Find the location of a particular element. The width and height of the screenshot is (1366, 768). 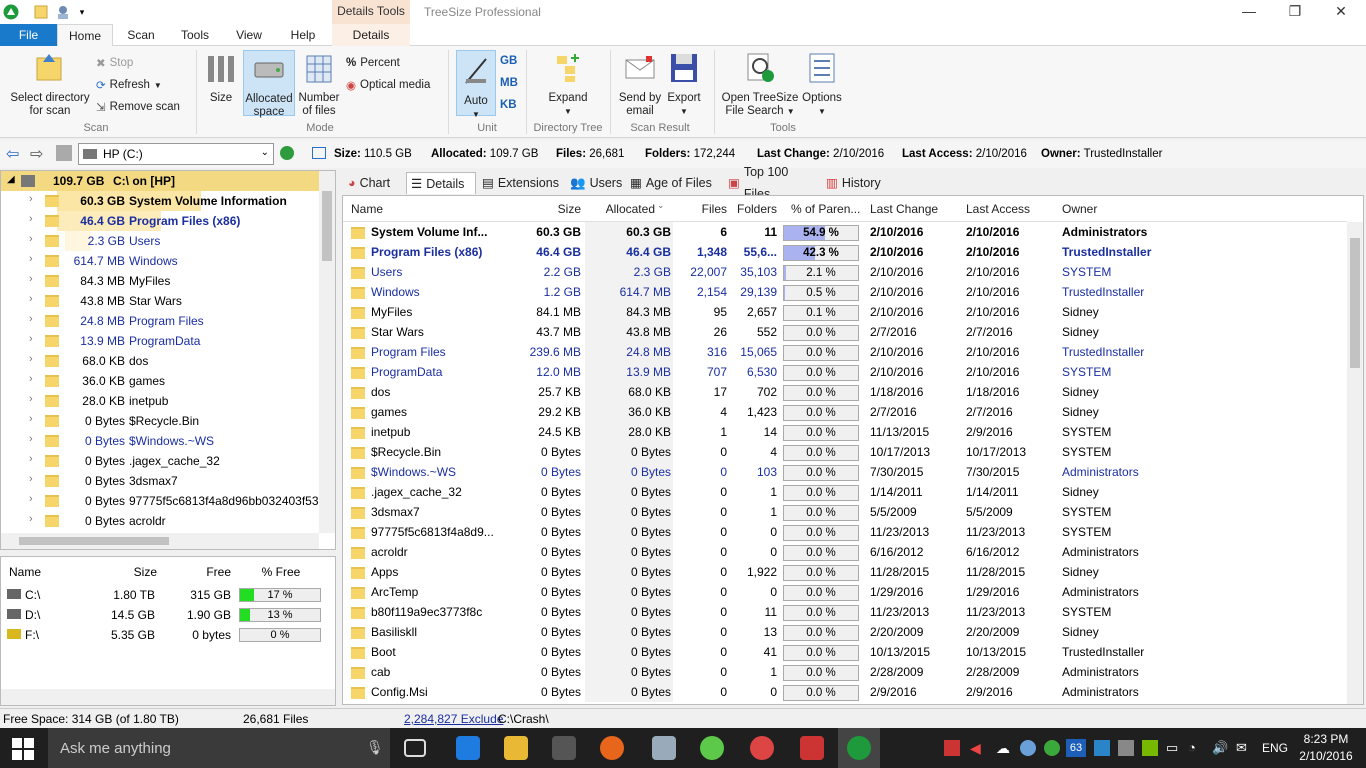

tab-details: Details is located at coordinates (371, 35).